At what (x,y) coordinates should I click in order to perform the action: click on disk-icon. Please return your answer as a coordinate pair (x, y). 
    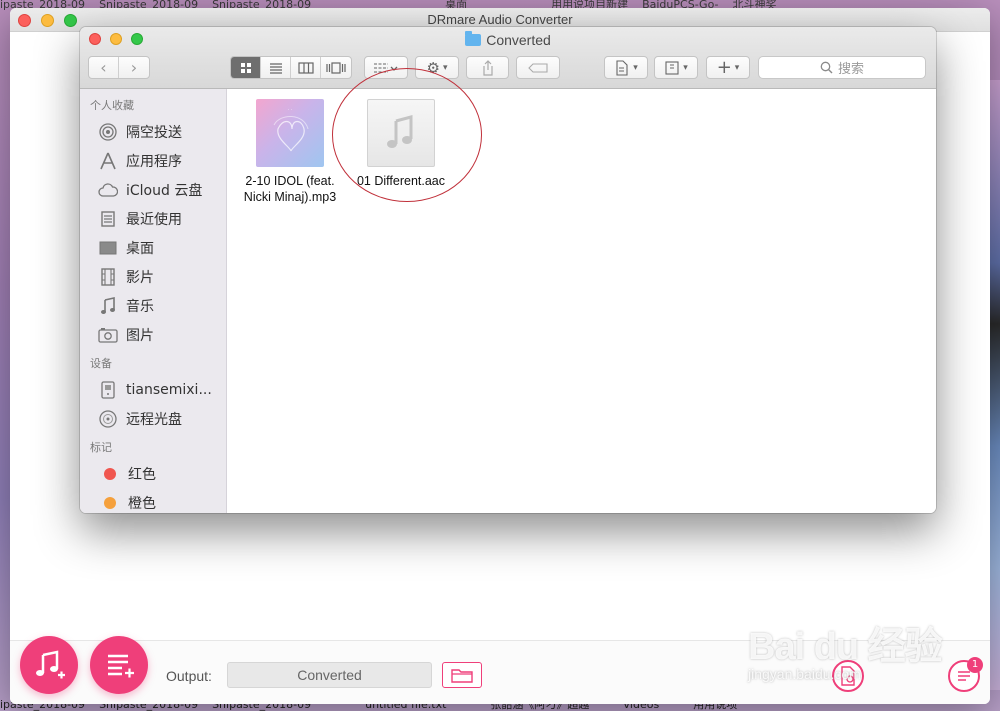
    Looking at the image, I should click on (108, 389).